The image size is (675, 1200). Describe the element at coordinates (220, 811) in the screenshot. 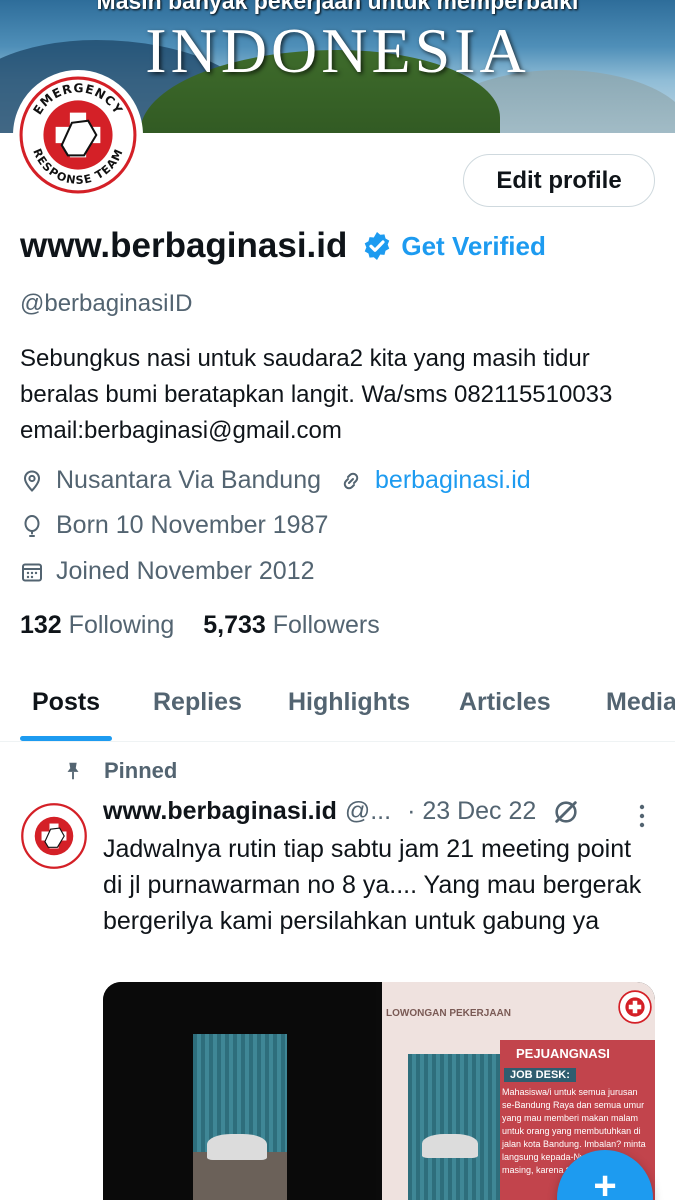

I see `post-author-name: www.berbaginasi.id` at that location.